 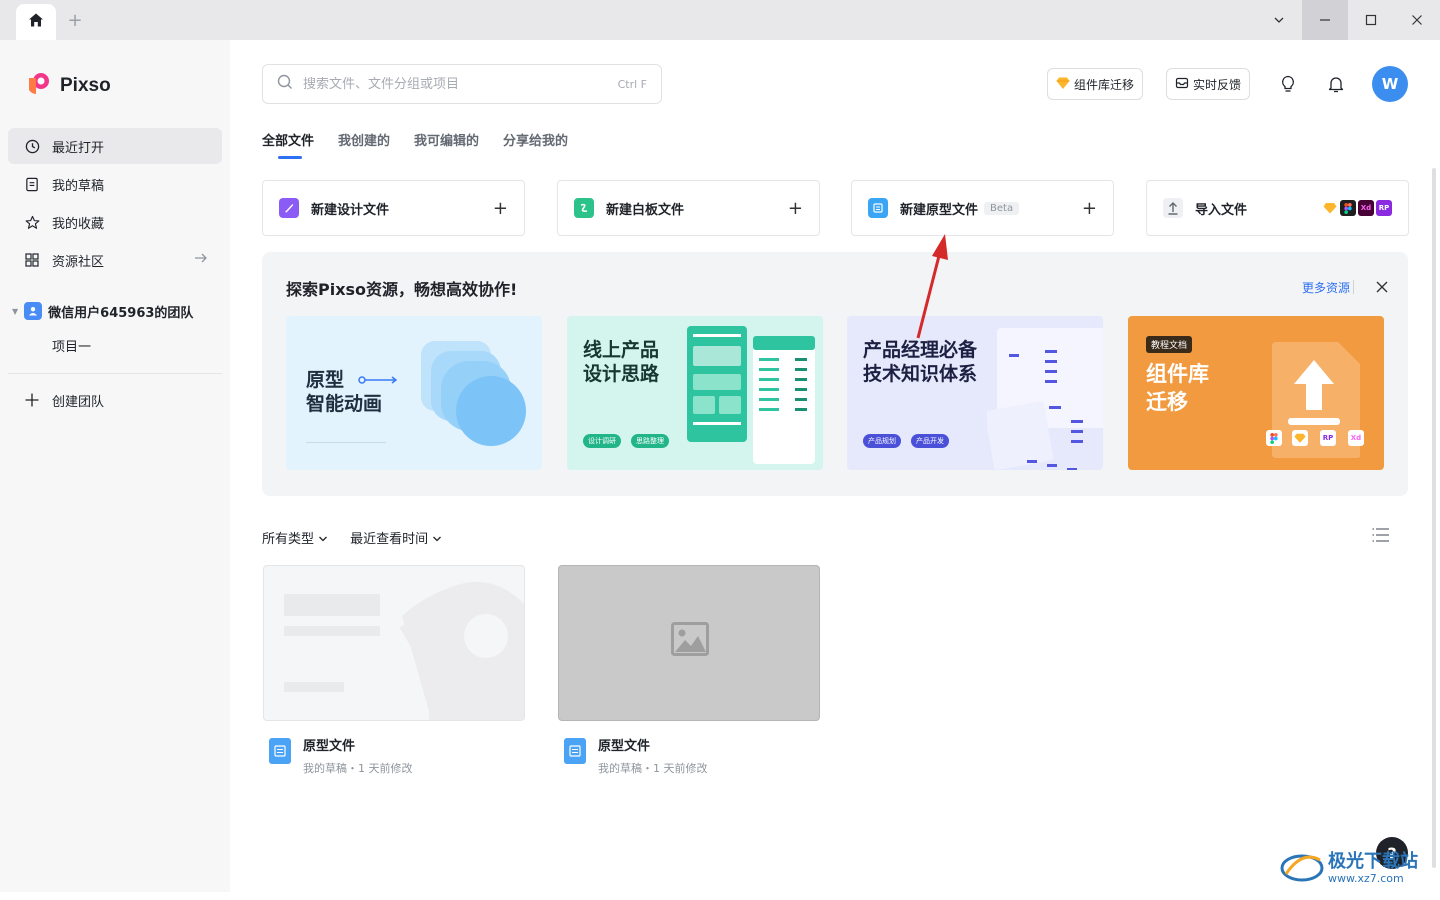 I want to click on file-filters: 所有类型 最近查看时间, so click(x=352, y=537).